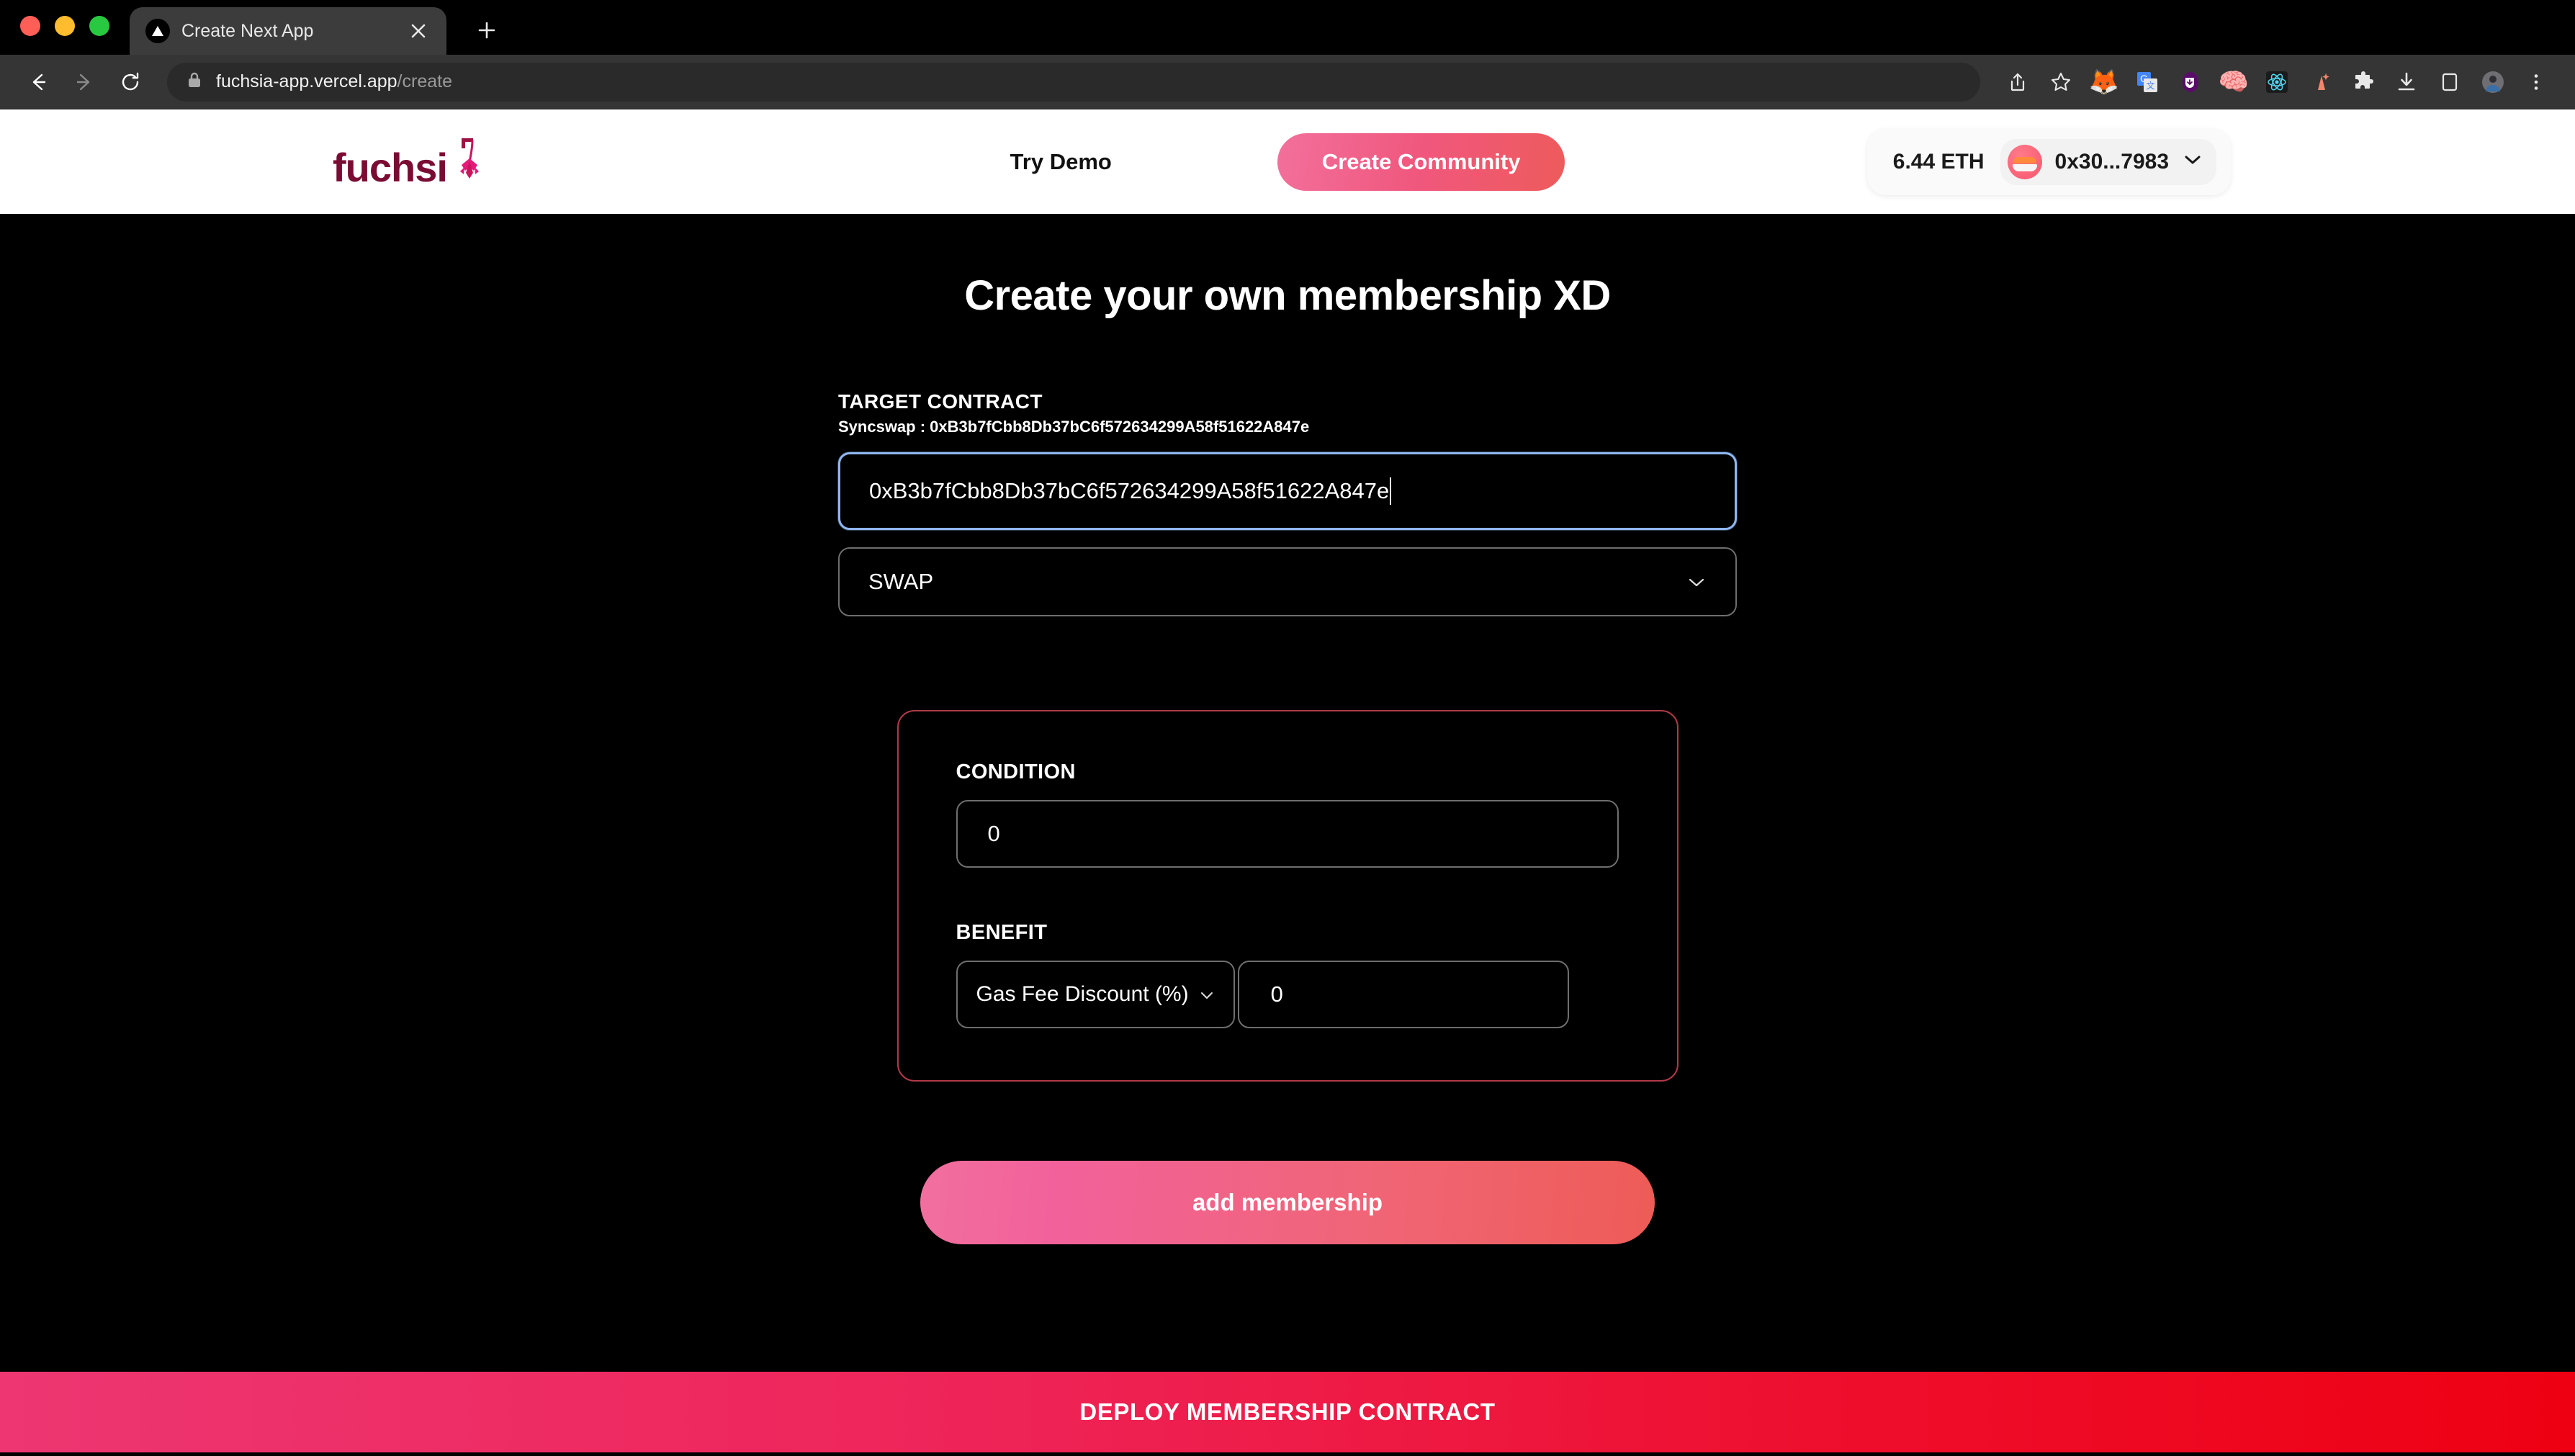 Image resolution: width=2575 pixels, height=1456 pixels. I want to click on try-demo-link: Try Demo, so click(1061, 162).